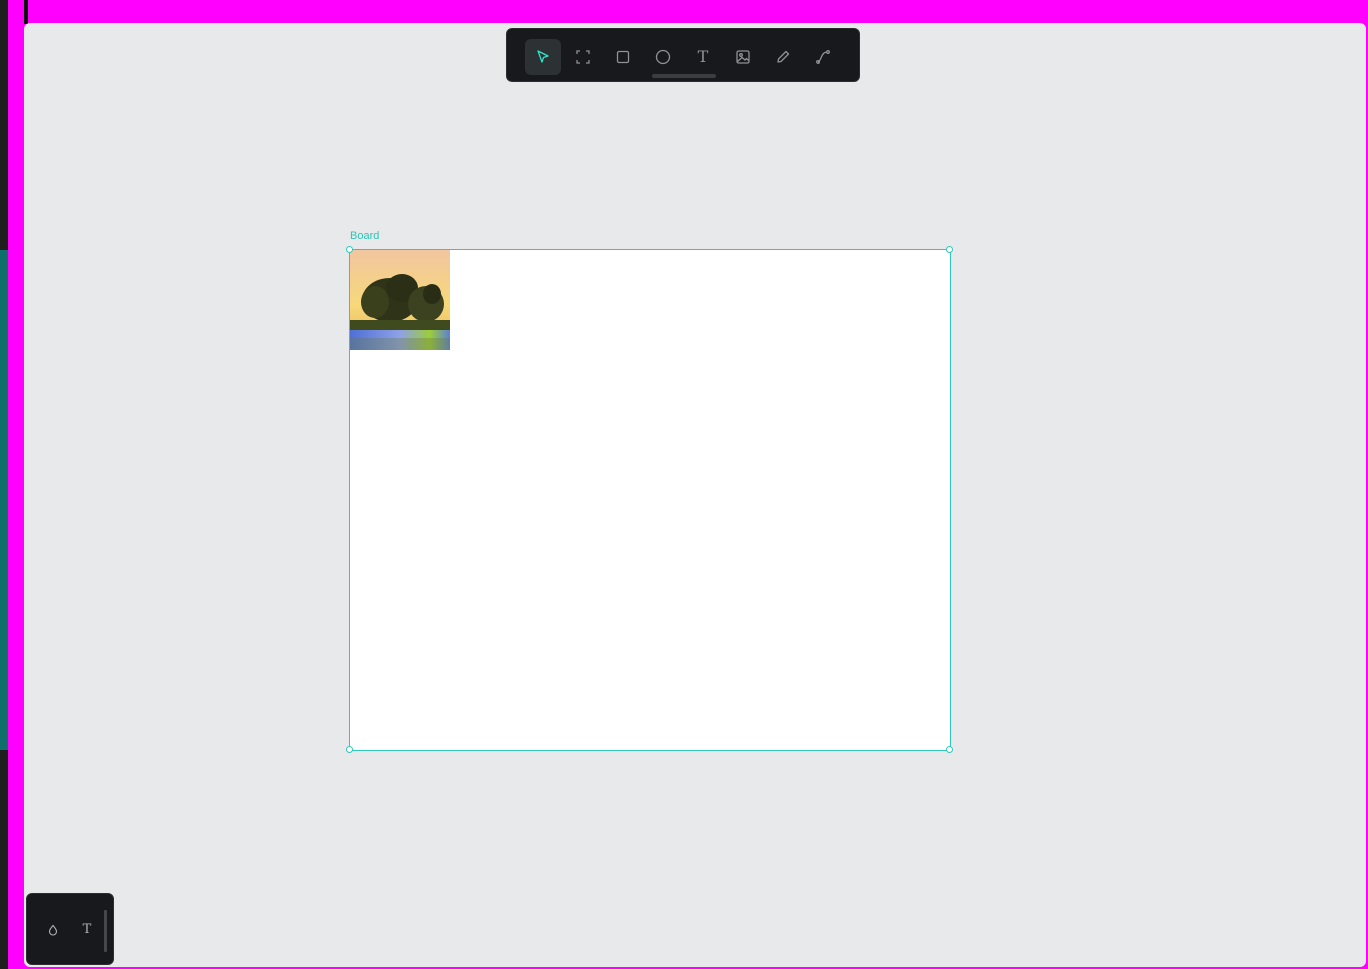  Describe the element at coordinates (70, 929) in the screenshot. I see `bottom-palette: T` at that location.